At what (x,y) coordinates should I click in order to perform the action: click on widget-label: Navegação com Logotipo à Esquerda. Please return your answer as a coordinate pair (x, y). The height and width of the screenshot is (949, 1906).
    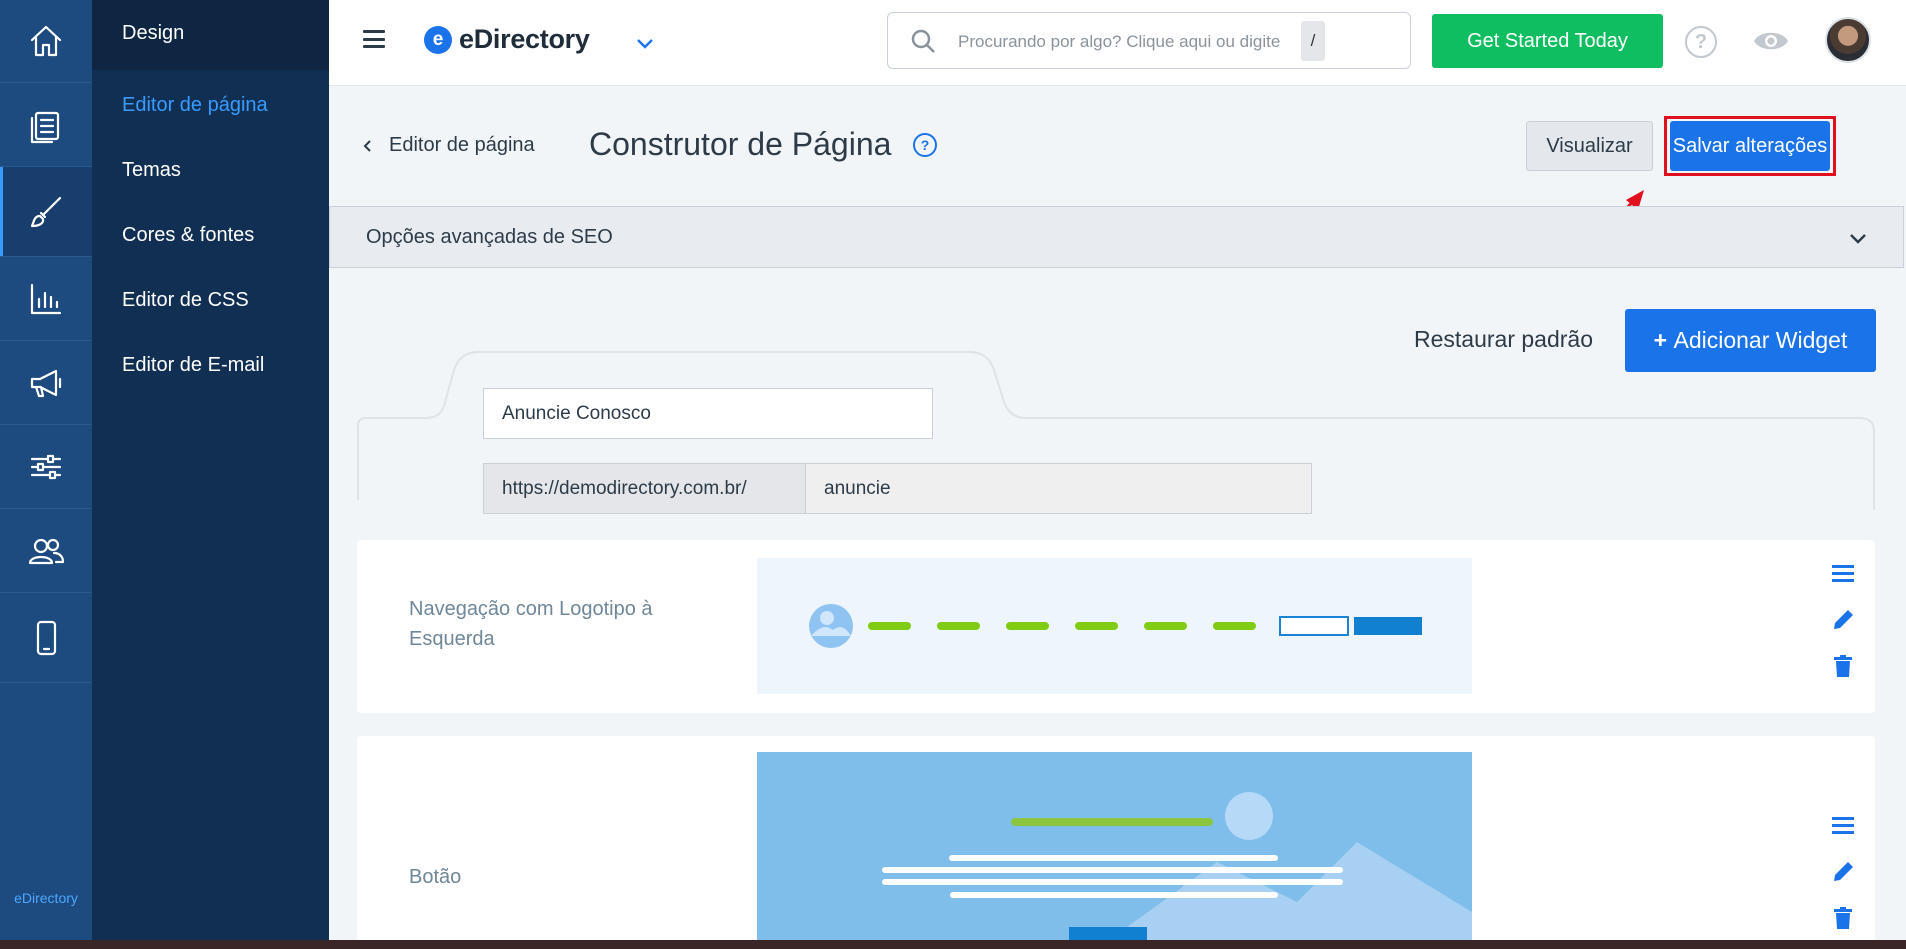
    Looking at the image, I should click on (531, 624).